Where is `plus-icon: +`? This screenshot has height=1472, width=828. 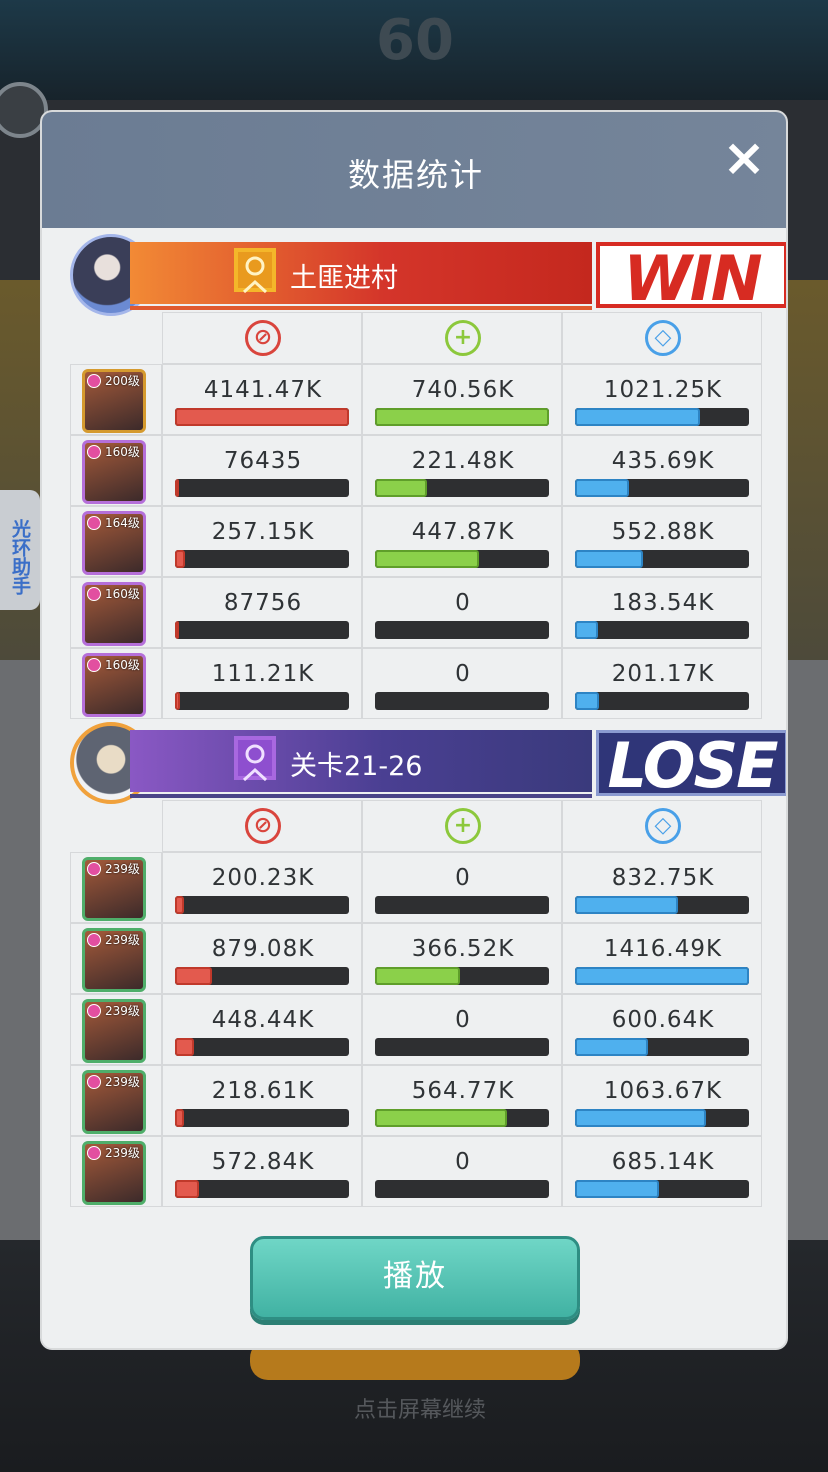 plus-icon: + is located at coordinates (463, 826).